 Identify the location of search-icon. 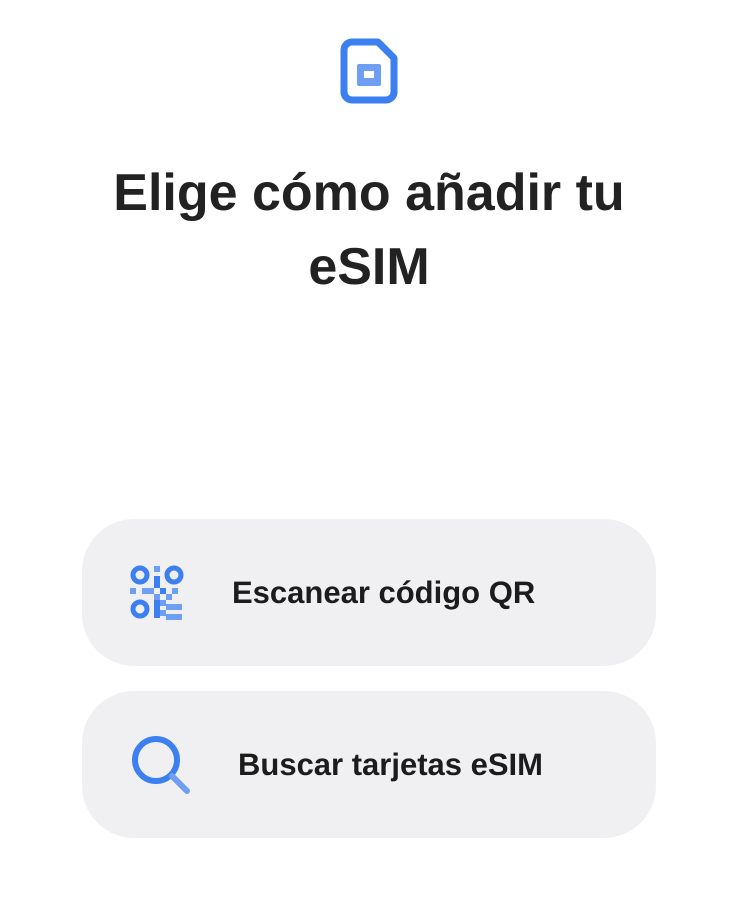
(161, 765).